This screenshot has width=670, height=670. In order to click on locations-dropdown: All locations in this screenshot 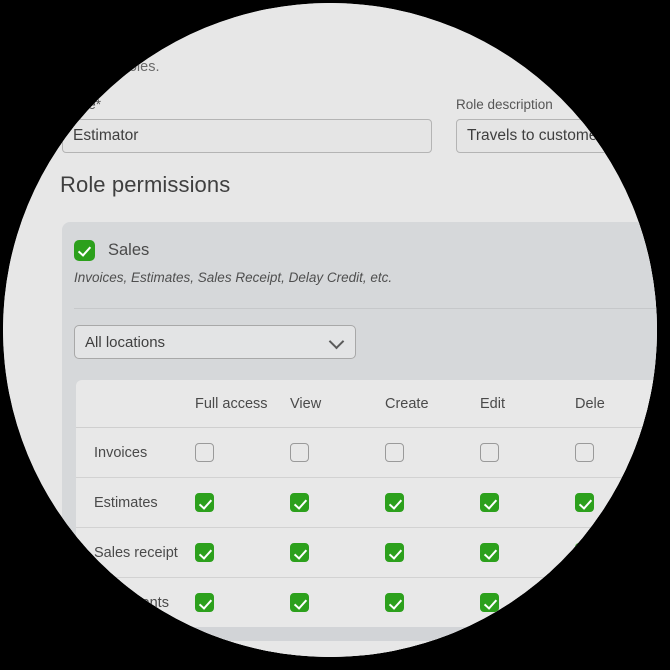, I will do `click(215, 342)`.